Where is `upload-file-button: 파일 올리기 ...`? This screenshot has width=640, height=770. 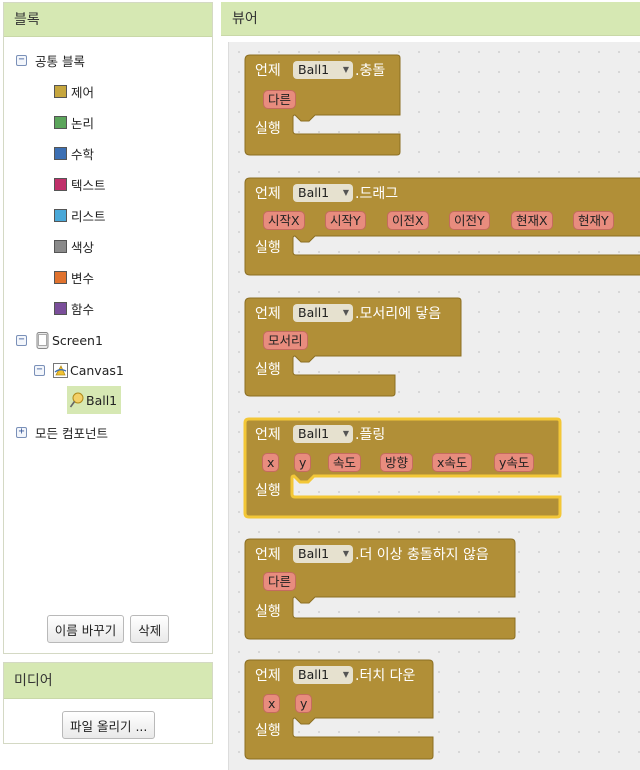 upload-file-button: 파일 올리기 ... is located at coordinates (109, 725).